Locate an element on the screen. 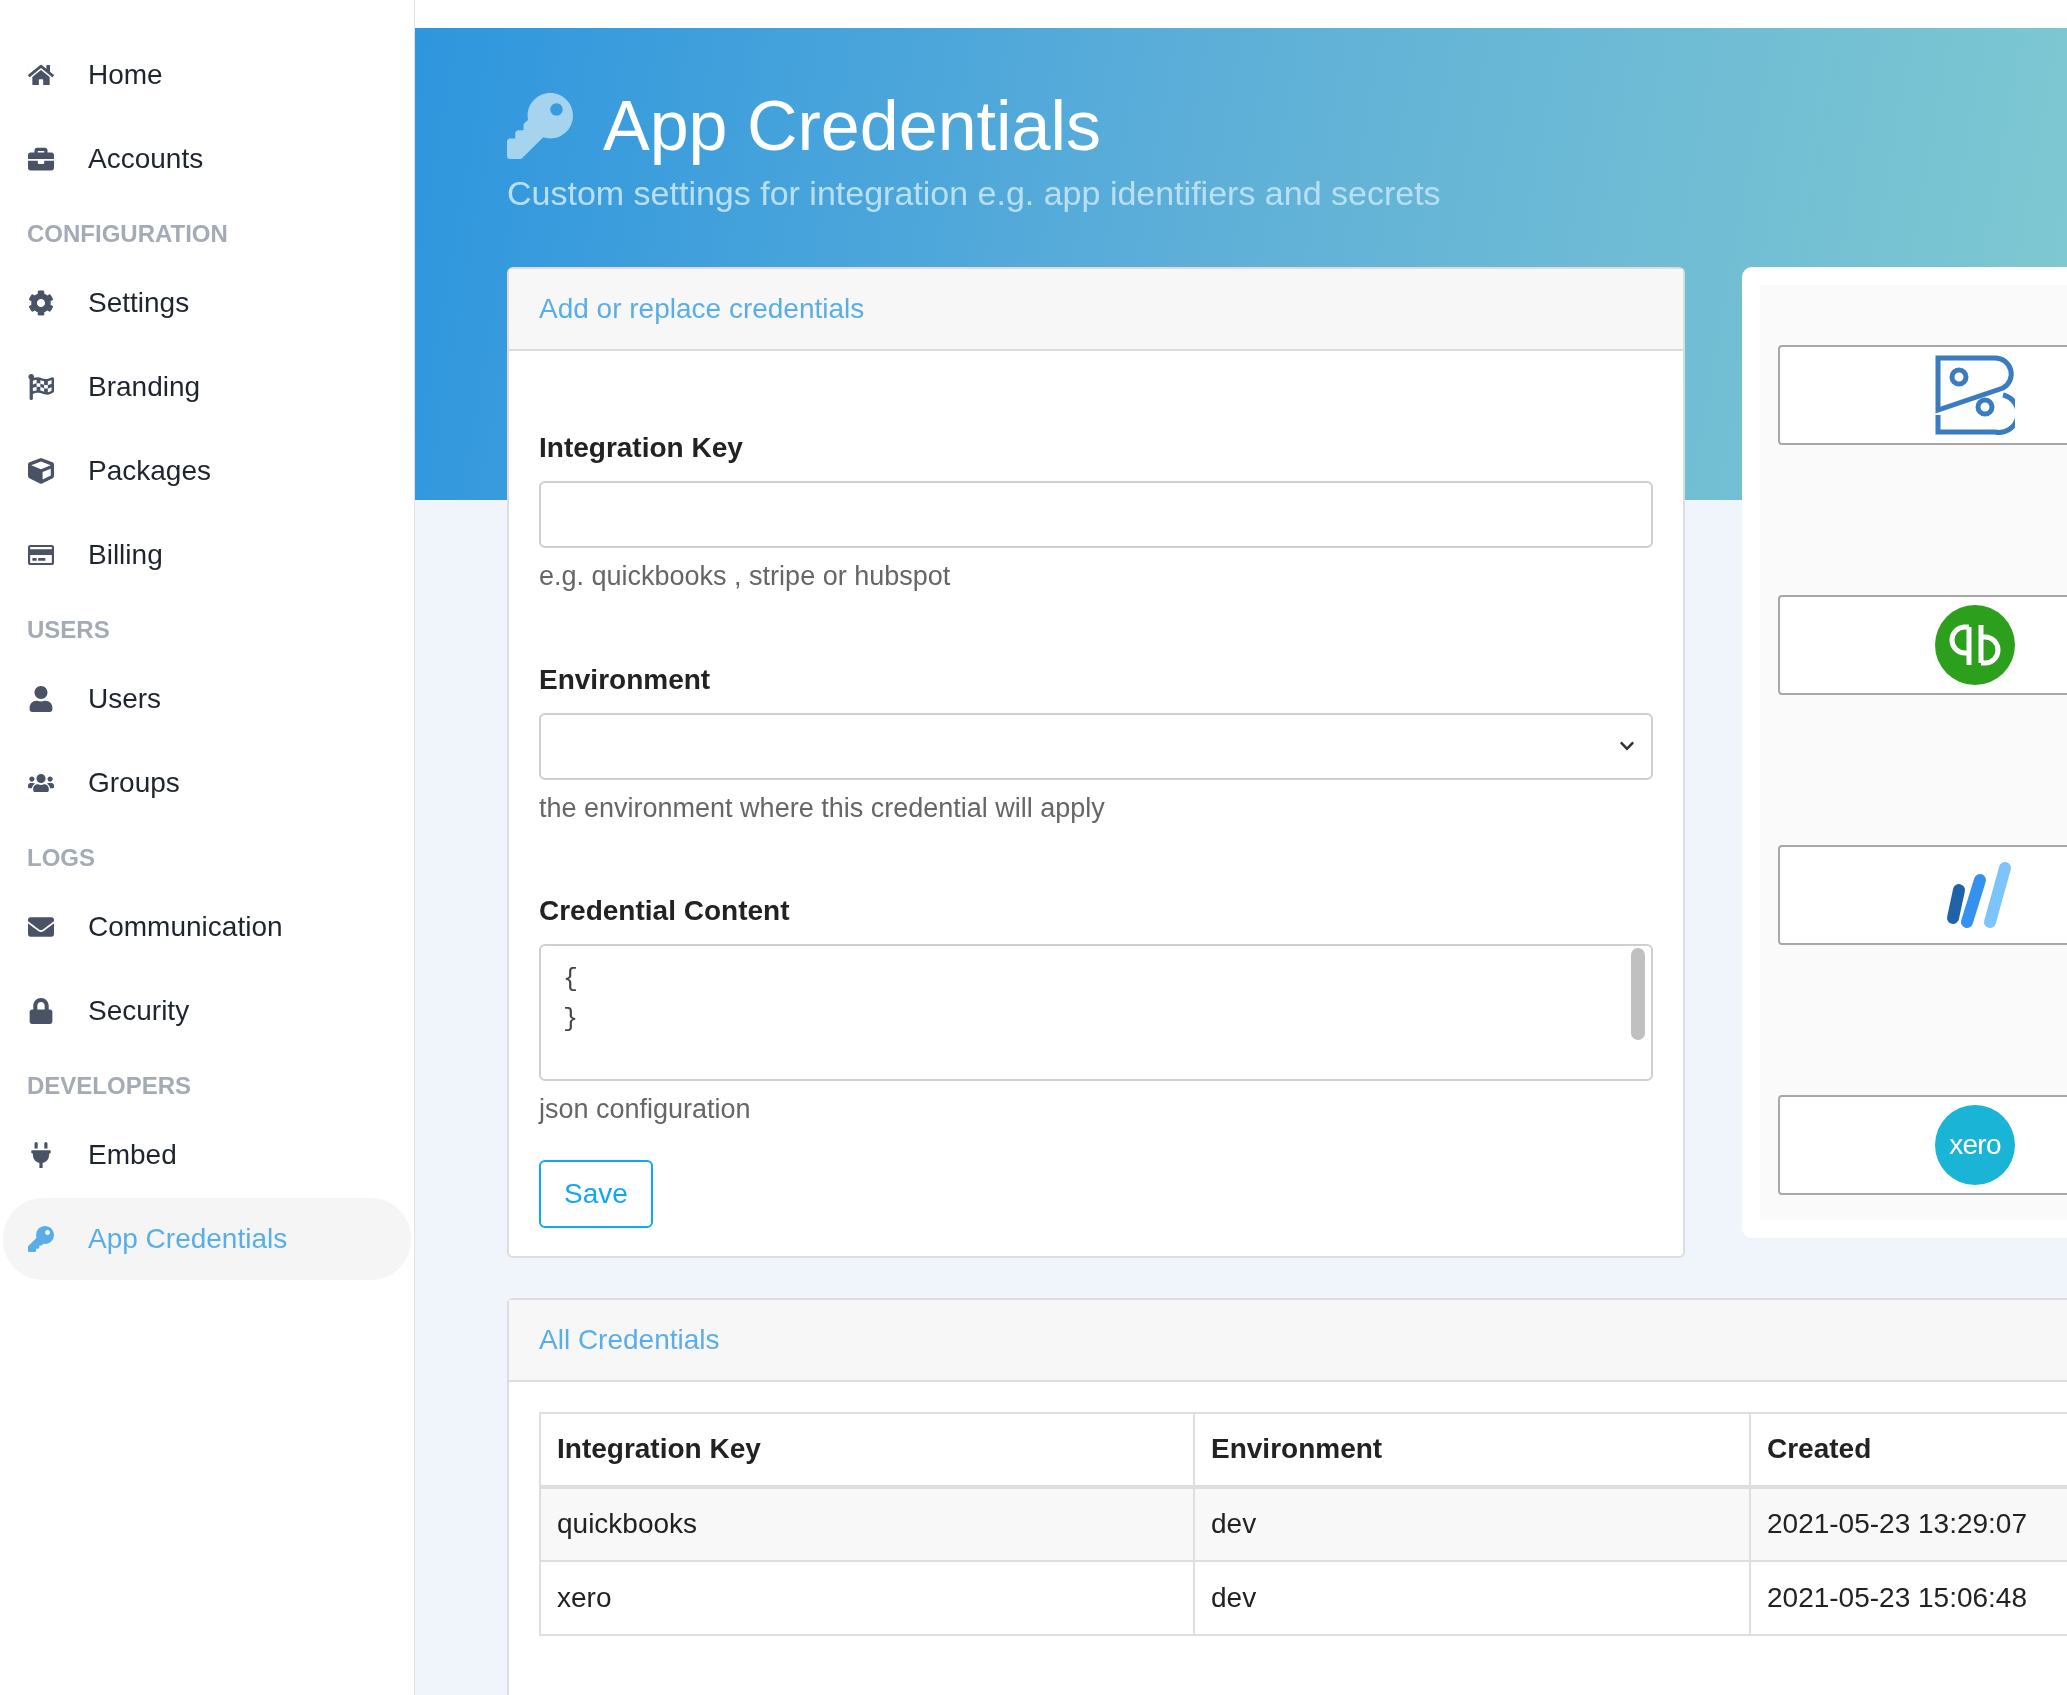  field-help: json configuration is located at coordinates (645, 1109).